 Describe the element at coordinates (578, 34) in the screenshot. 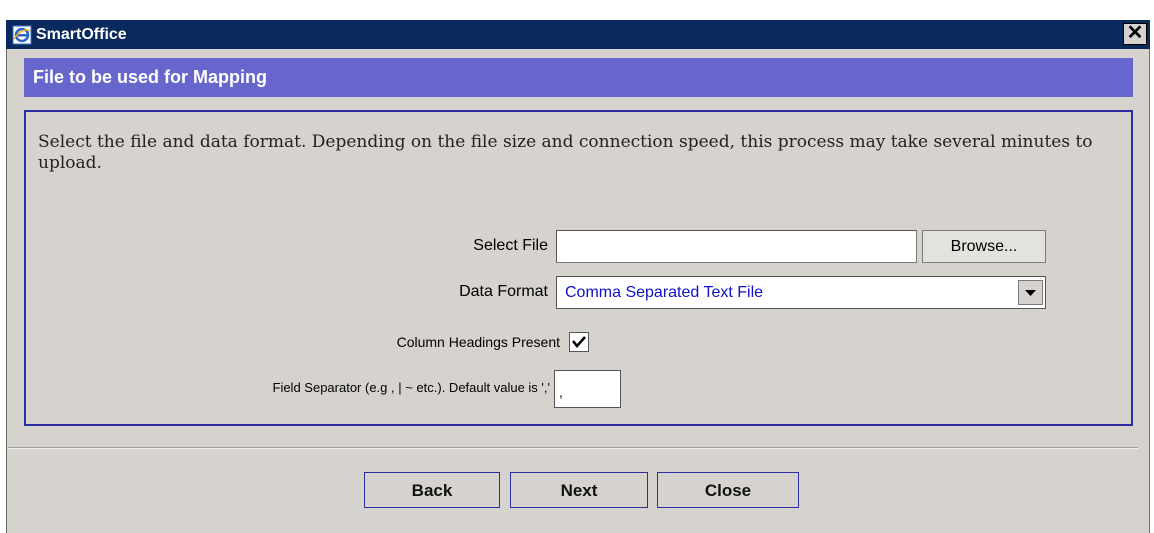

I see `title-bar: SmartOffice ✕` at that location.